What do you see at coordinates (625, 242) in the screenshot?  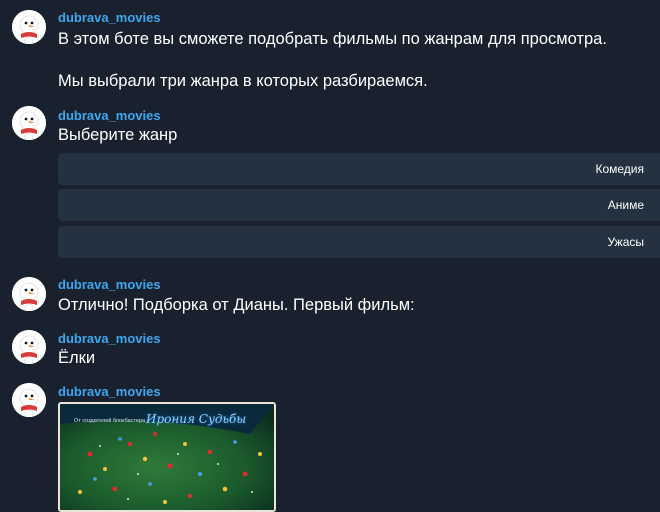 I see `keyboard-button-label: Ужасы` at bounding box center [625, 242].